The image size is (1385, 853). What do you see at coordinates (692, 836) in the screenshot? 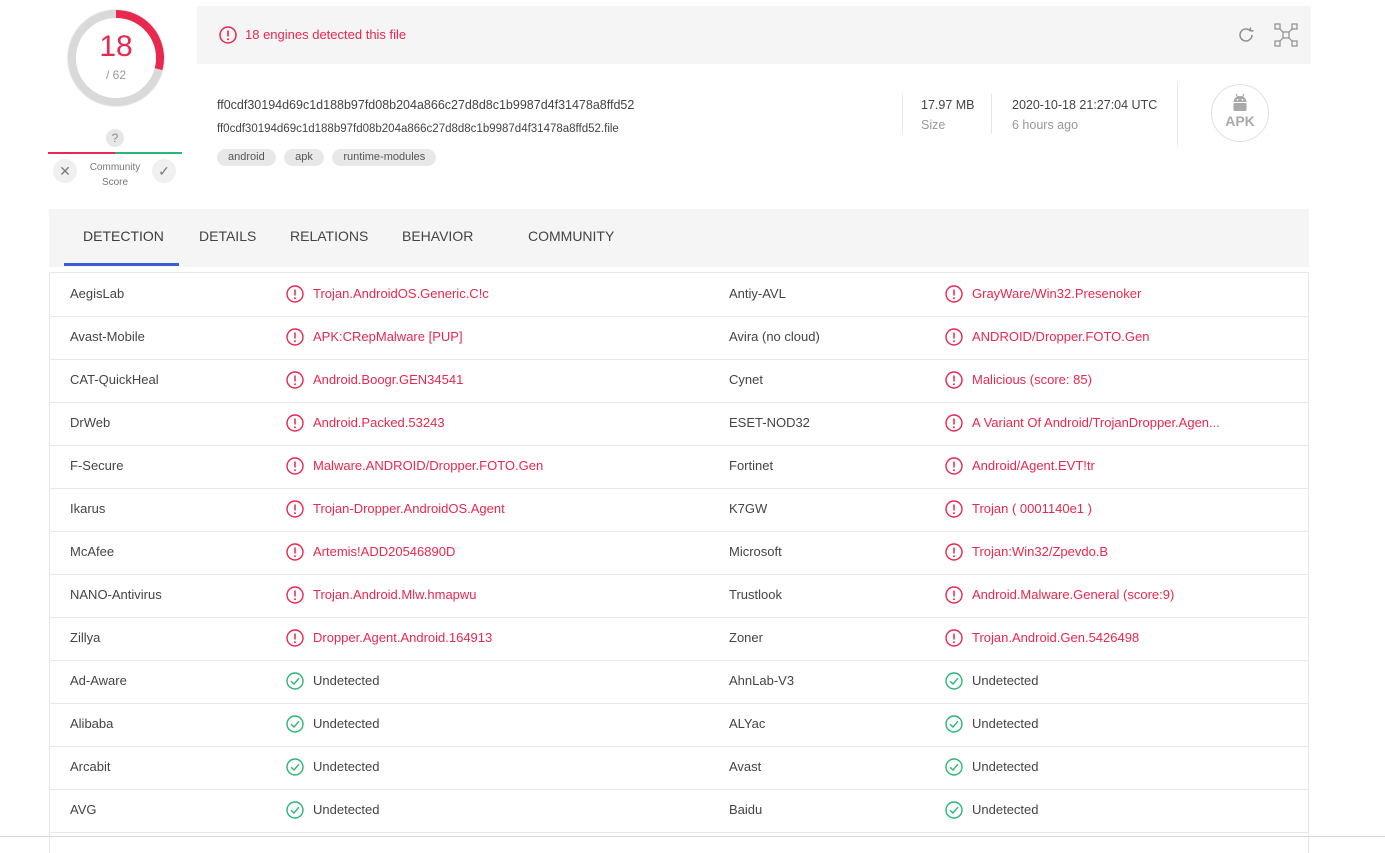
I see `page-divider` at bounding box center [692, 836].